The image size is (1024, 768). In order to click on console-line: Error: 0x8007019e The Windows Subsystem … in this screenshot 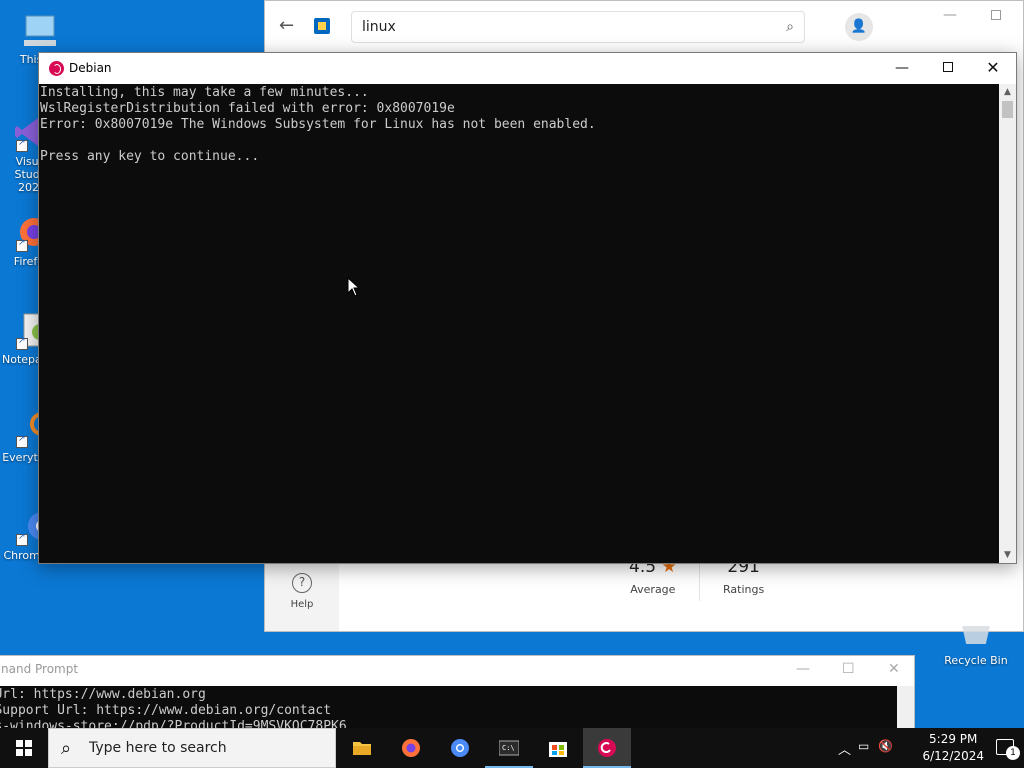, I will do `click(318, 124)`.